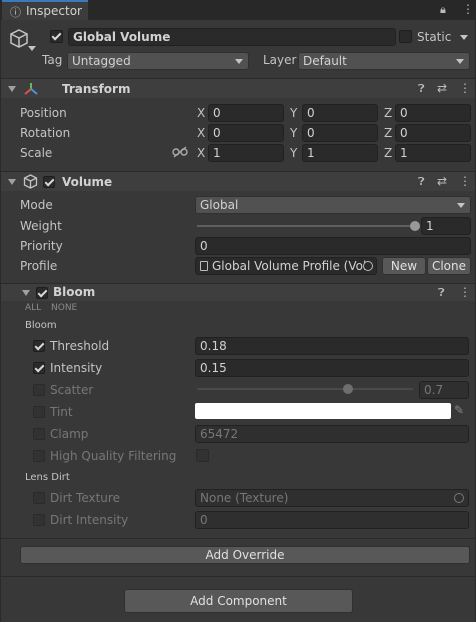 This screenshot has width=476, height=622. What do you see at coordinates (348, 389) in the screenshot?
I see `scatter-slider-thumb` at bounding box center [348, 389].